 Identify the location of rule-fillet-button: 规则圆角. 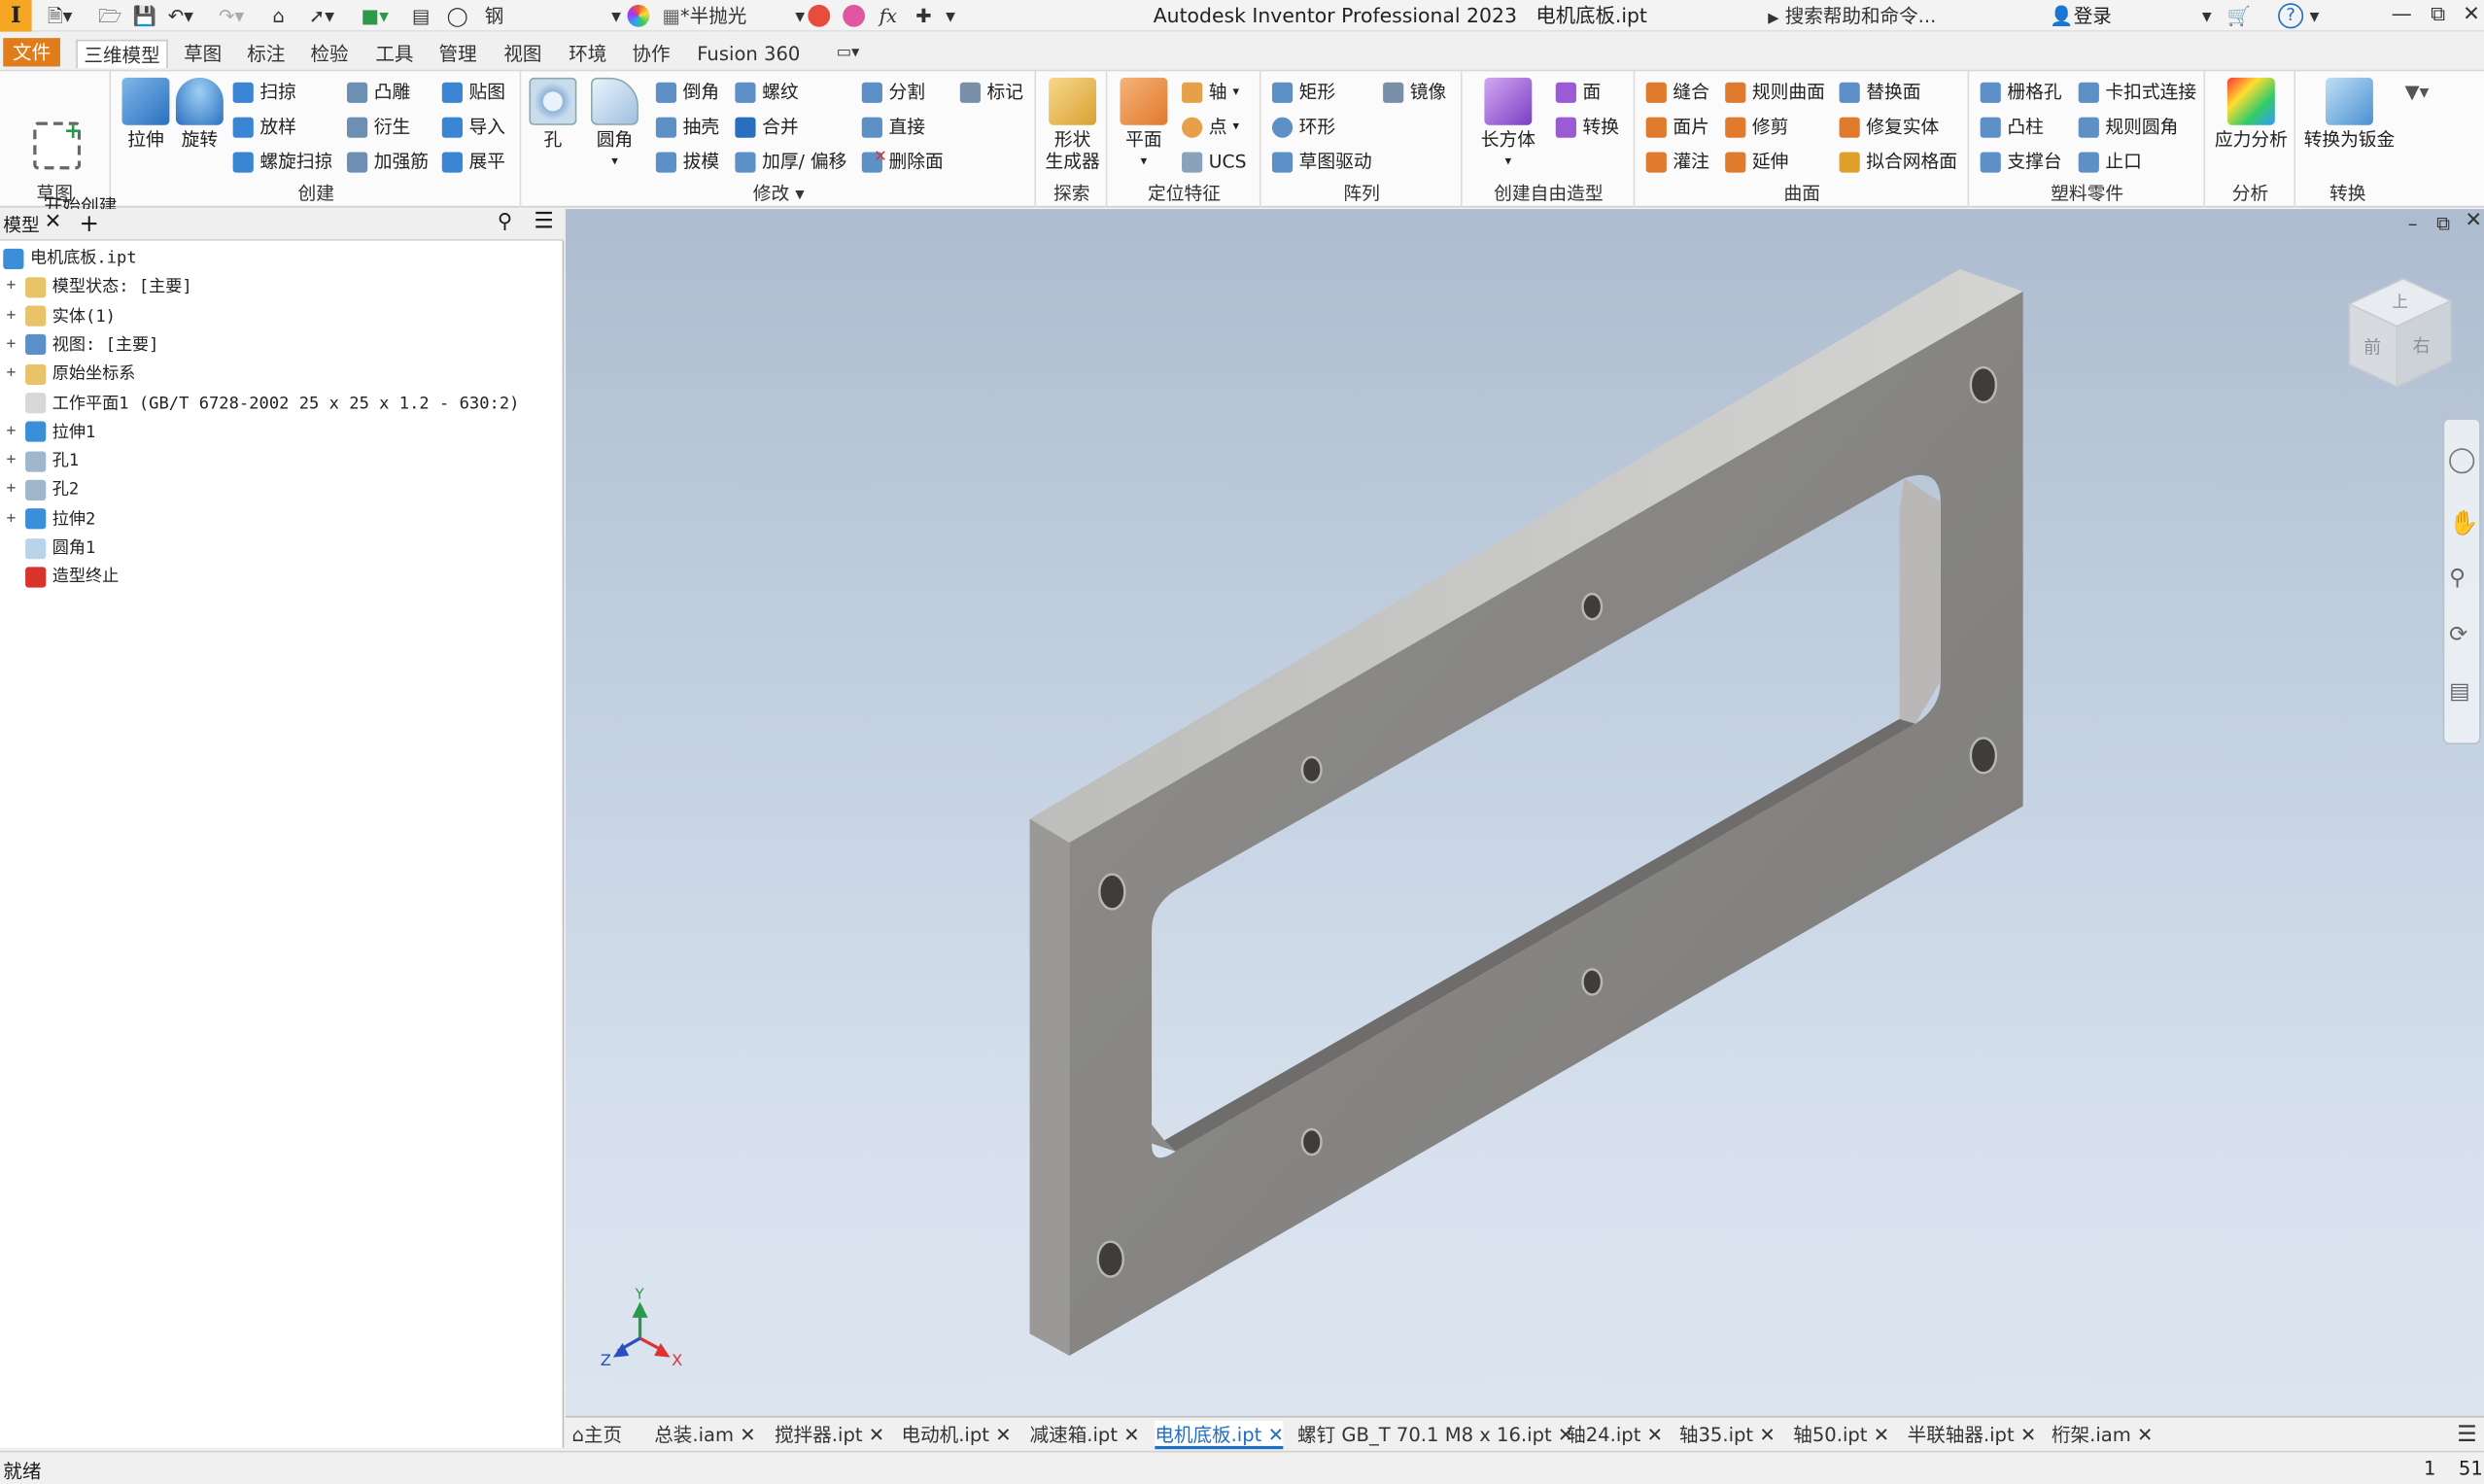
(2128, 127).